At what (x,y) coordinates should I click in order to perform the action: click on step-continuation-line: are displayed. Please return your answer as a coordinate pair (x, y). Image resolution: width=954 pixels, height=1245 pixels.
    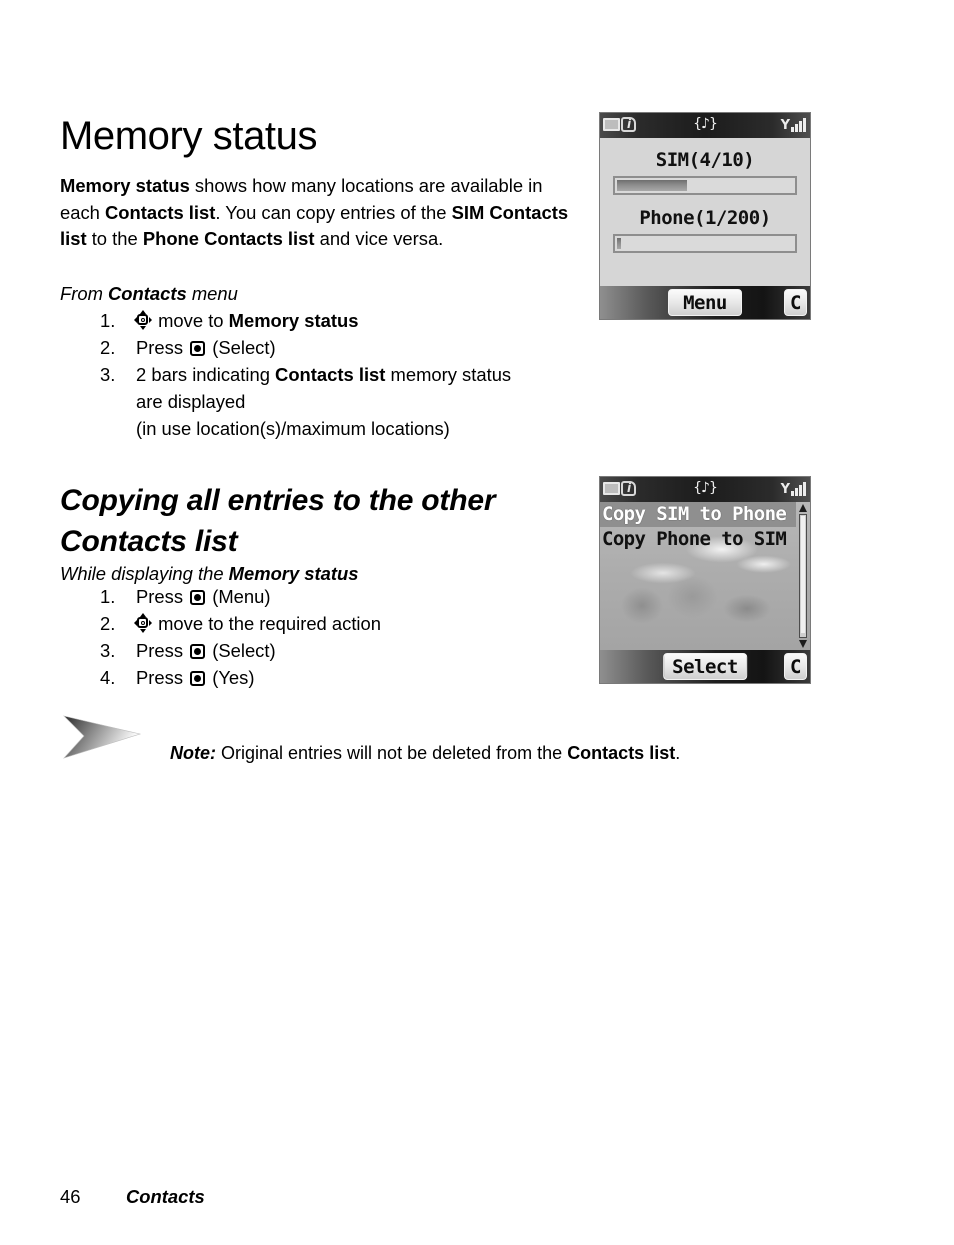
    Looking at the image, I should click on (191, 401).